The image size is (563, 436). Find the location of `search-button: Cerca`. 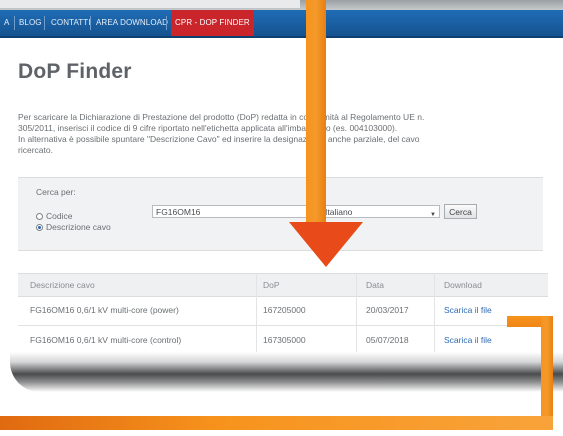

search-button: Cerca is located at coordinates (460, 211).